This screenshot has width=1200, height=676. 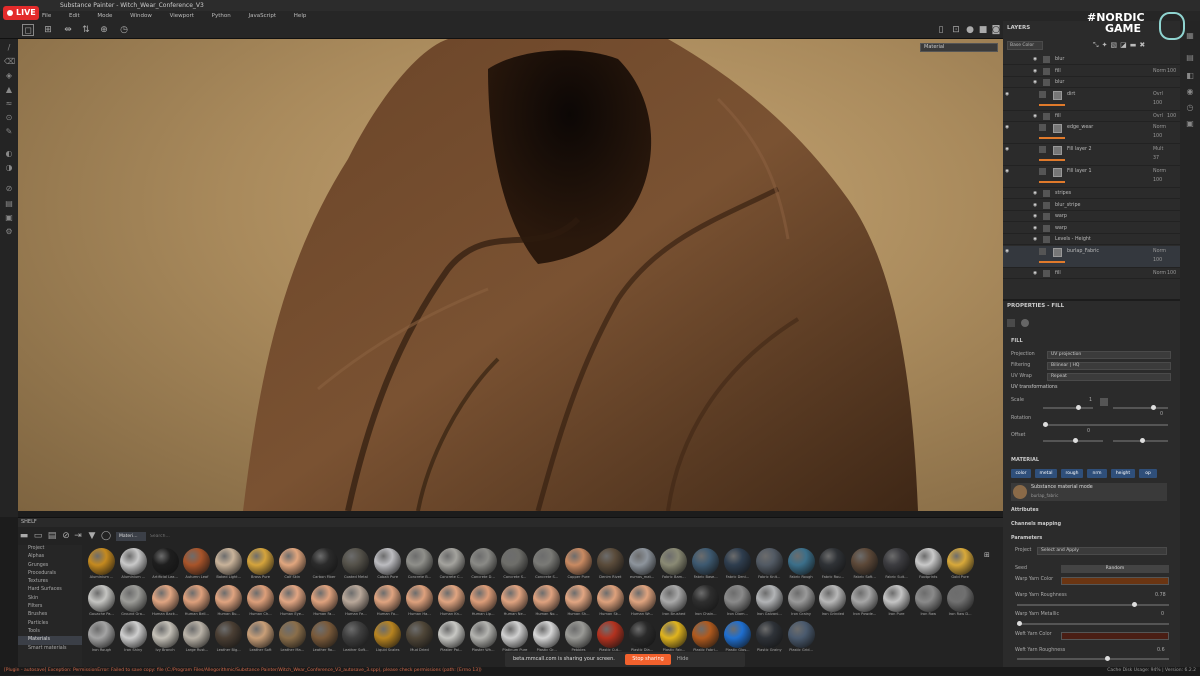 What do you see at coordinates (355, 566) in the screenshot?
I see `material-tile: Coated Metal` at bounding box center [355, 566].